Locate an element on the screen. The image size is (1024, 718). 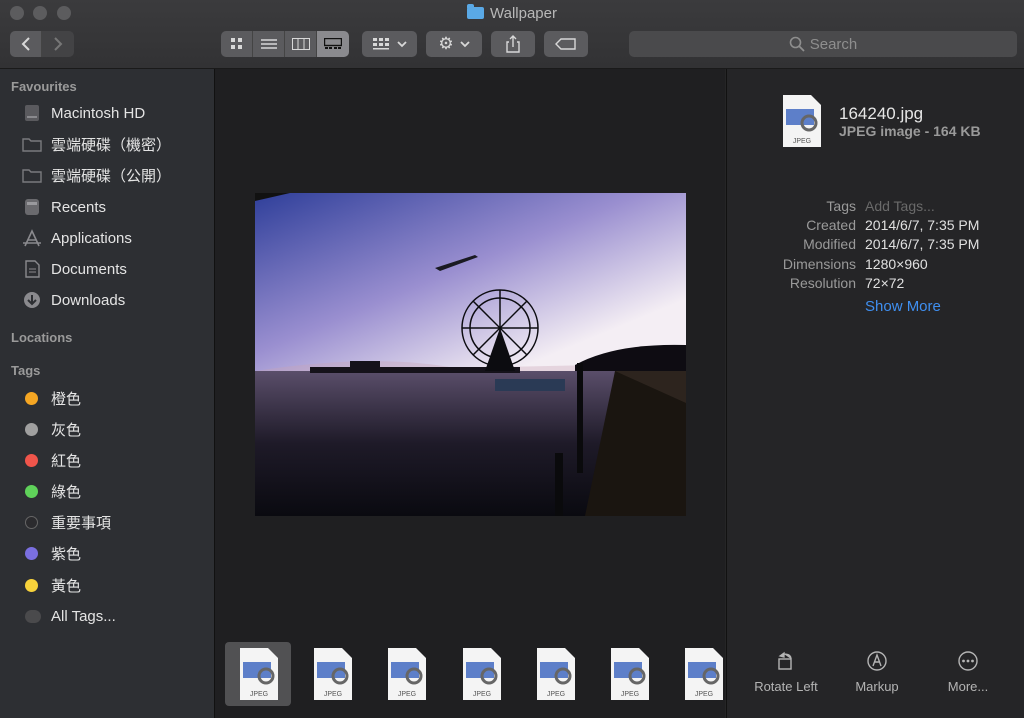
share-button is located at coordinates (513, 44).